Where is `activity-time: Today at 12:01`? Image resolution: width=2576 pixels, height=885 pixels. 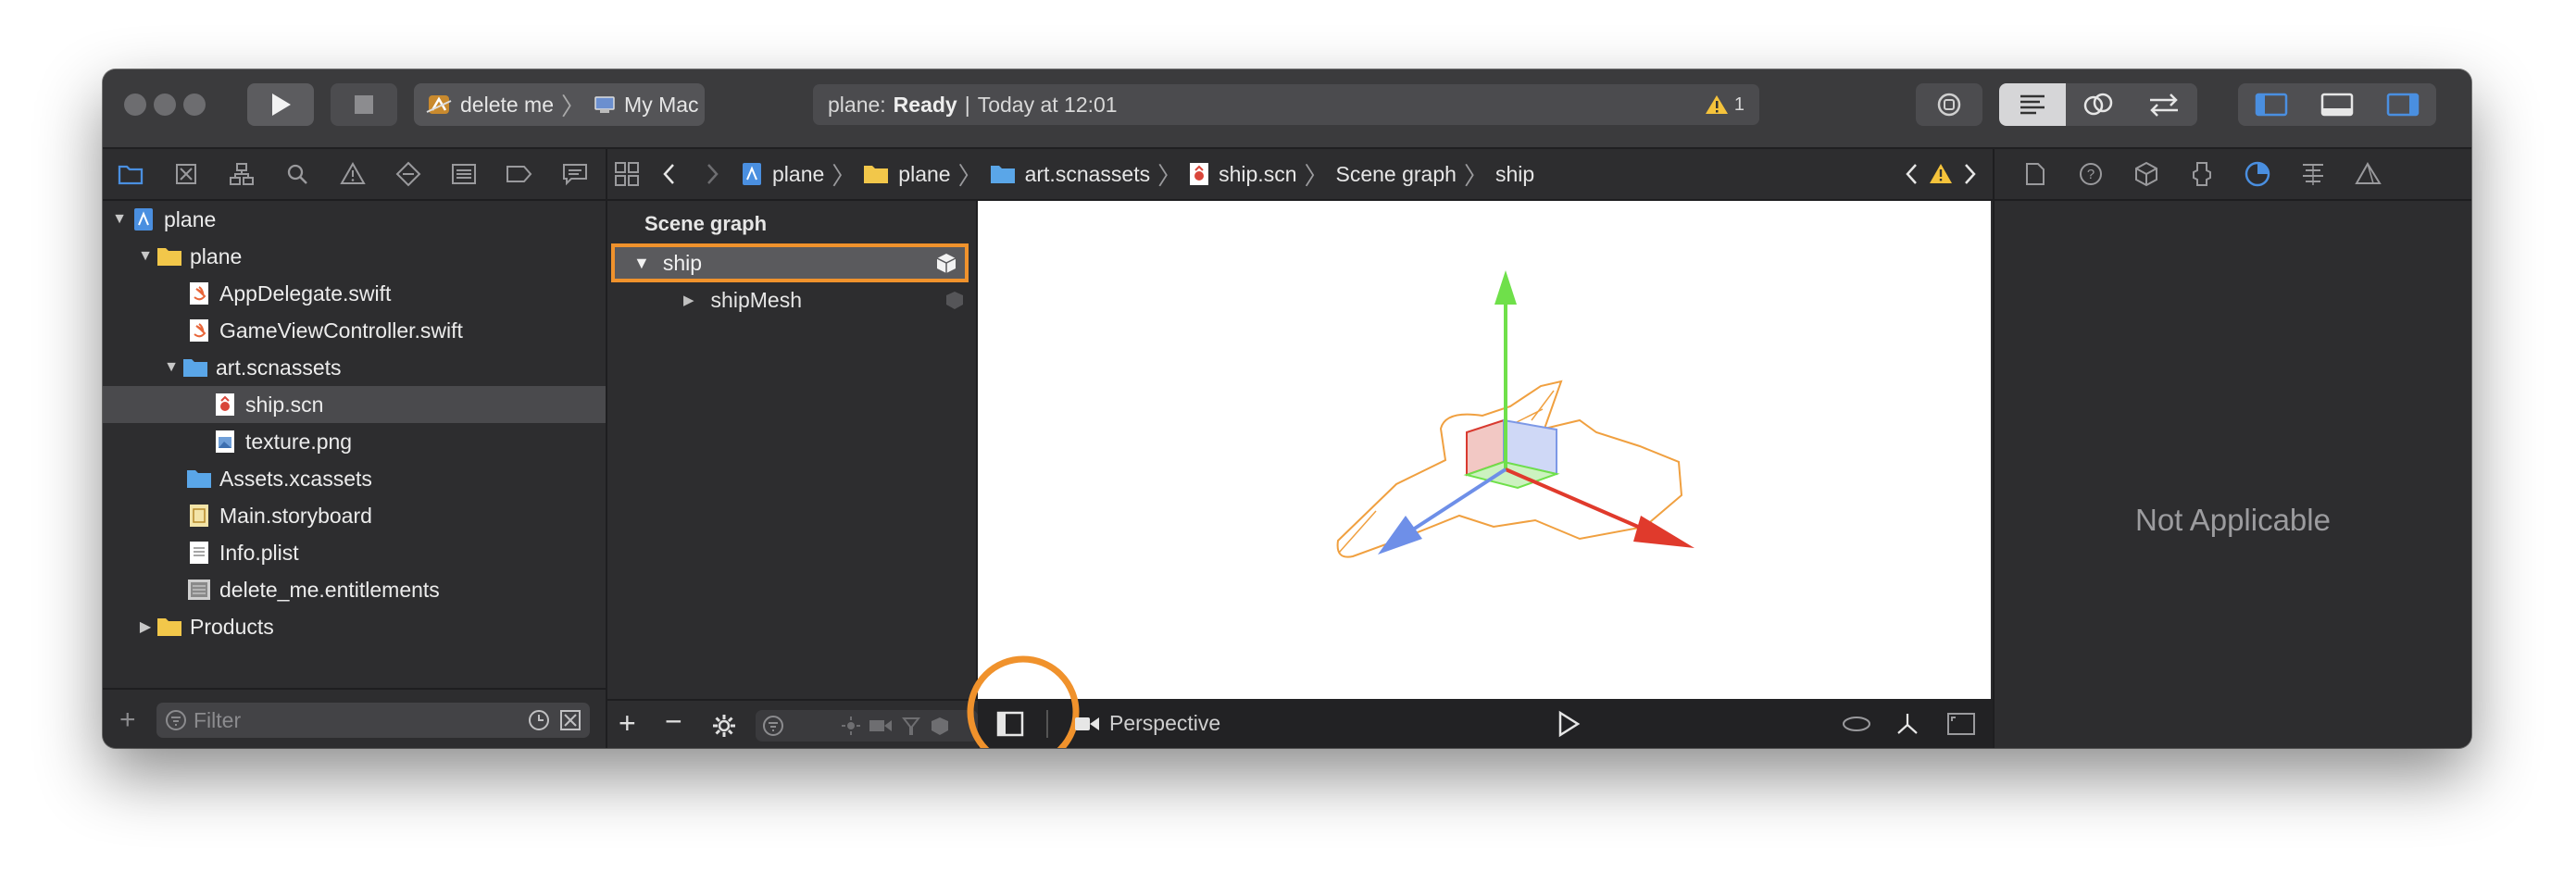
activity-time: Today at 12:01 is located at coordinates (1047, 104).